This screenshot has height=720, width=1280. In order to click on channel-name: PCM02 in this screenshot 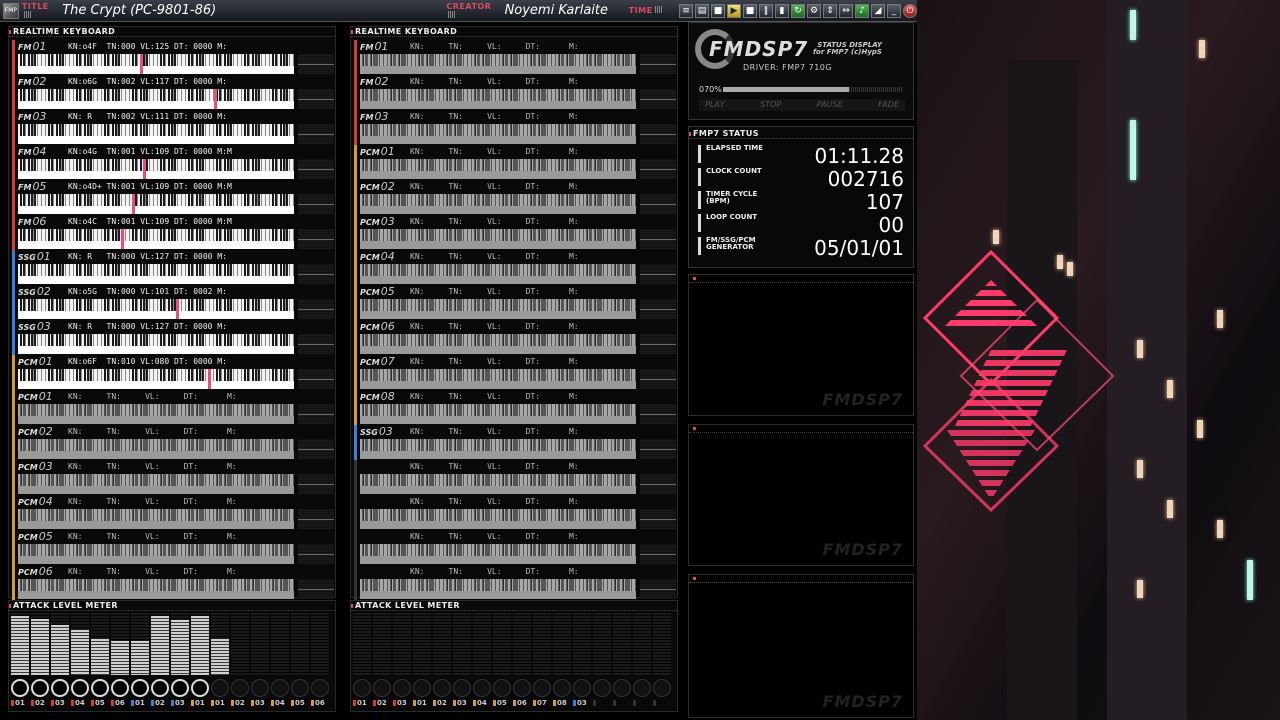, I will do `click(35, 431)`.